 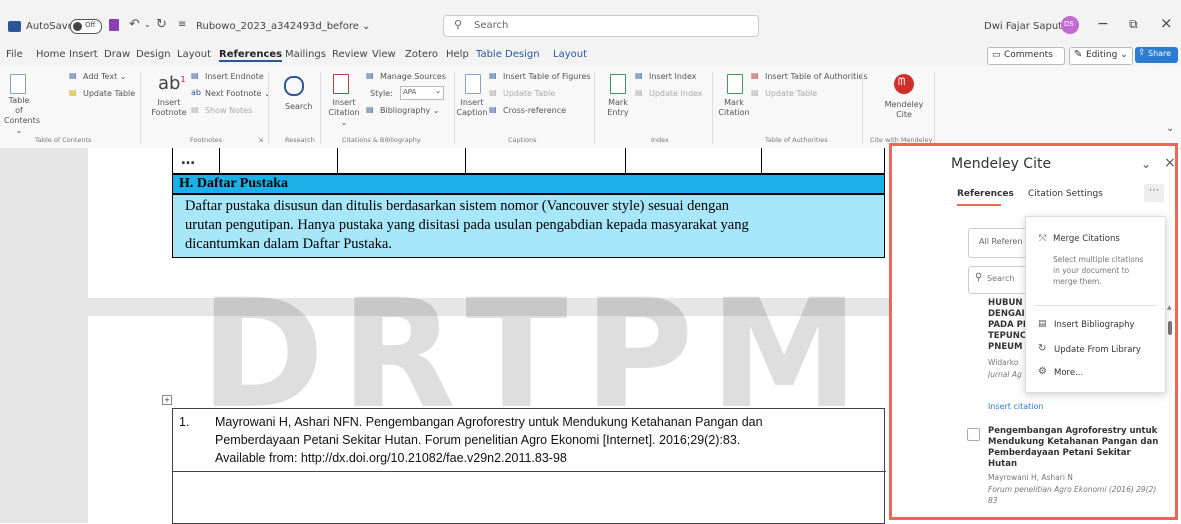 What do you see at coordinates (1095, 305) in the screenshot?
I see `menu-divider` at bounding box center [1095, 305].